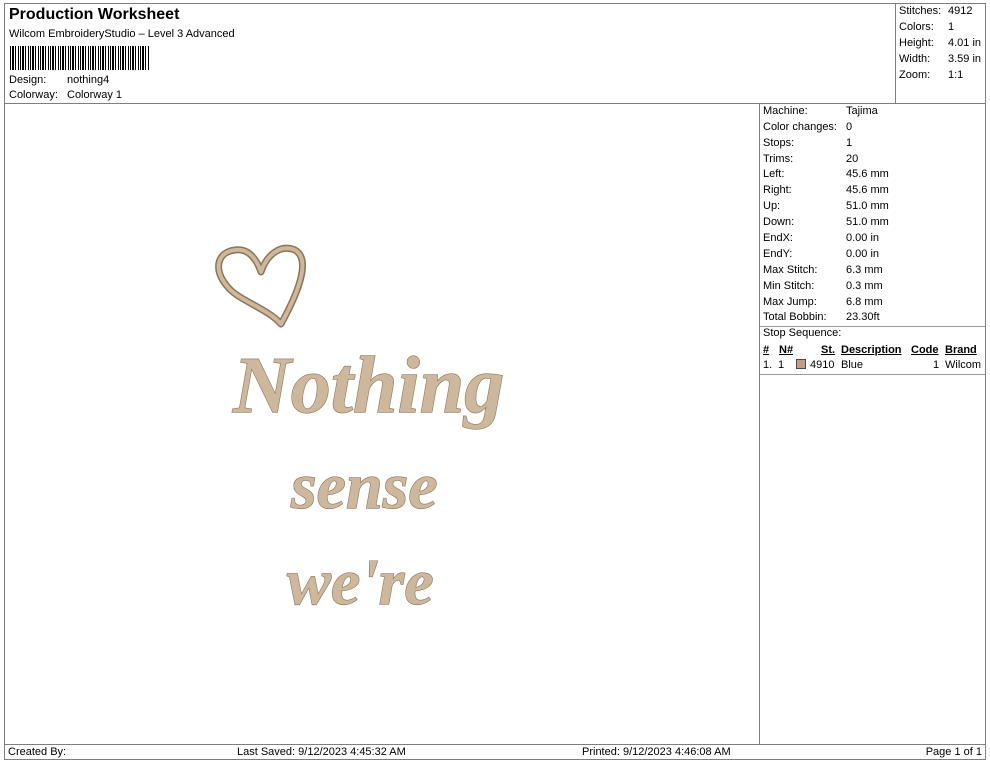 This screenshot has height=762, width=990. Describe the element at coordinates (936, 365) in the screenshot. I see `stop-row-code: 1` at that location.